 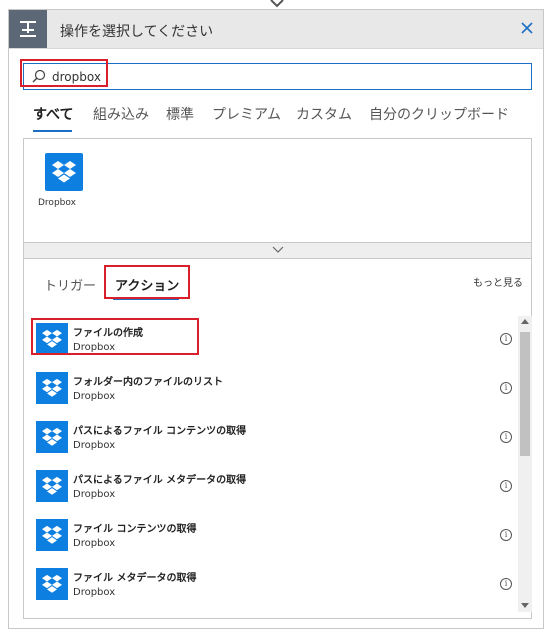 What do you see at coordinates (525, 321) in the screenshot?
I see `scroll-up-icon` at bounding box center [525, 321].